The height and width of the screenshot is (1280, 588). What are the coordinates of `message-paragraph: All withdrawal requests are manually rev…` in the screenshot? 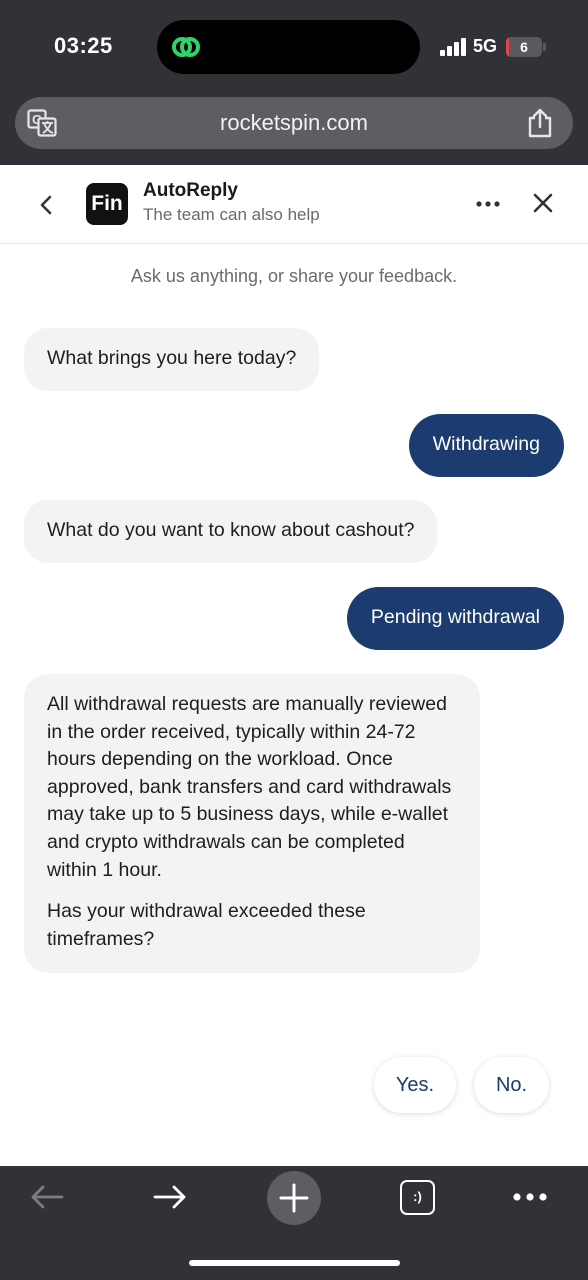 It's located at (249, 787).